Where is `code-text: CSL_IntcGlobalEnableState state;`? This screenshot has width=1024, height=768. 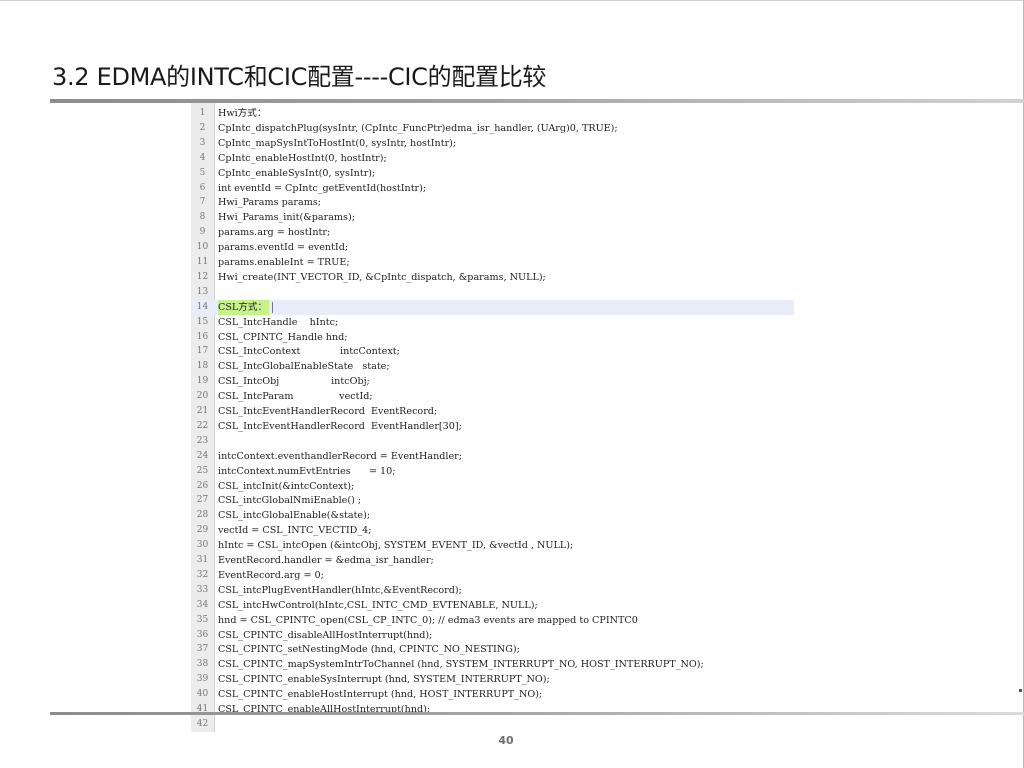 code-text: CSL_IntcGlobalEnableState state; is located at coordinates (304, 367).